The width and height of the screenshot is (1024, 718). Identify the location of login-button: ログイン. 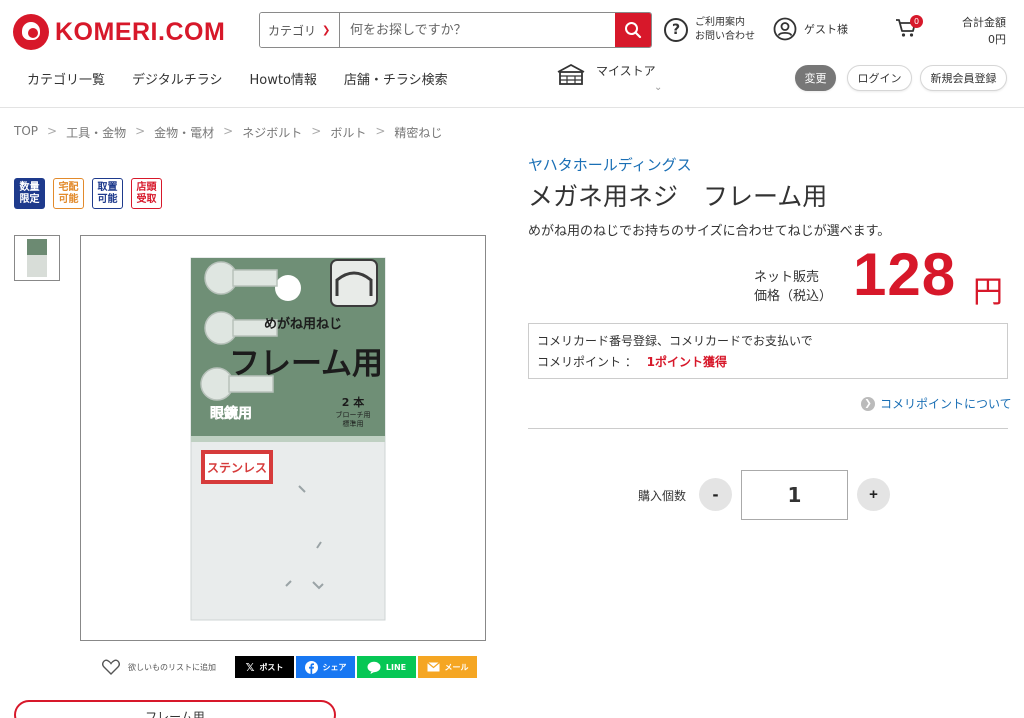
(879, 78).